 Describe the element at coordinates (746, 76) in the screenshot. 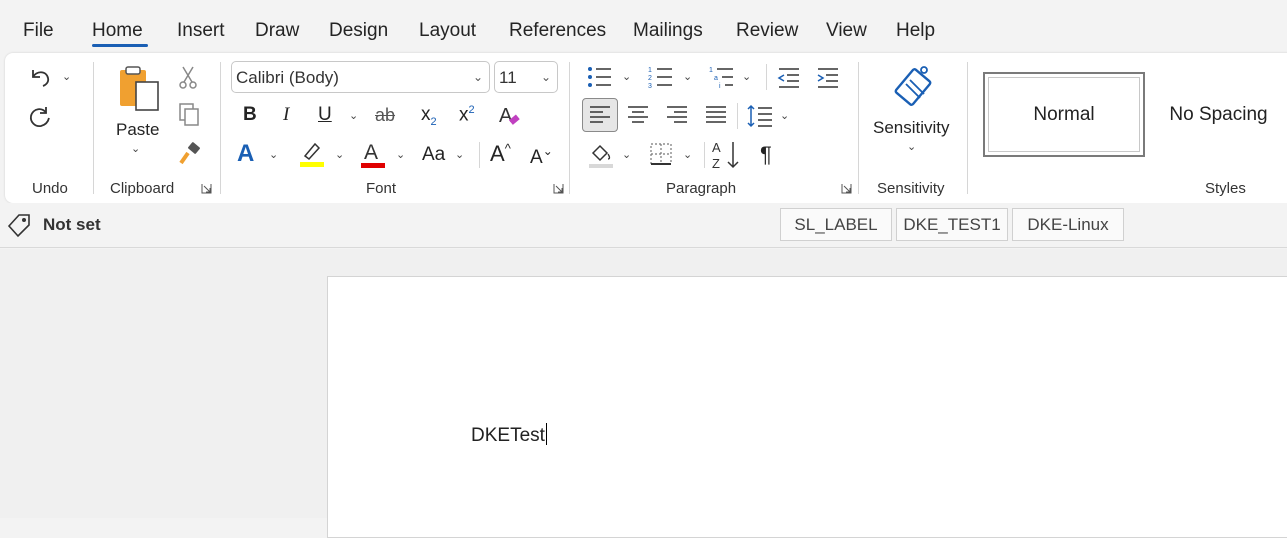

I see `multilevel-list-dropdown-icon: ⌄` at that location.